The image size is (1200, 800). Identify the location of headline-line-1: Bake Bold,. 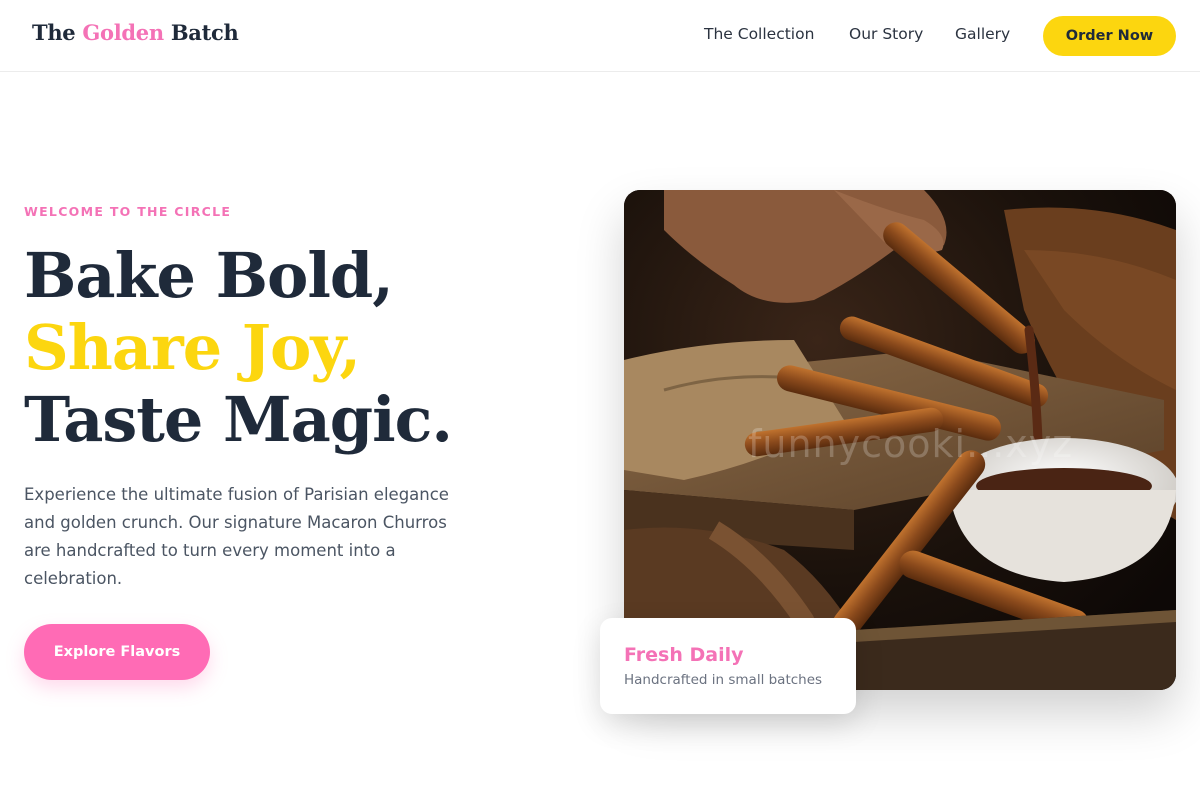
(209, 275).